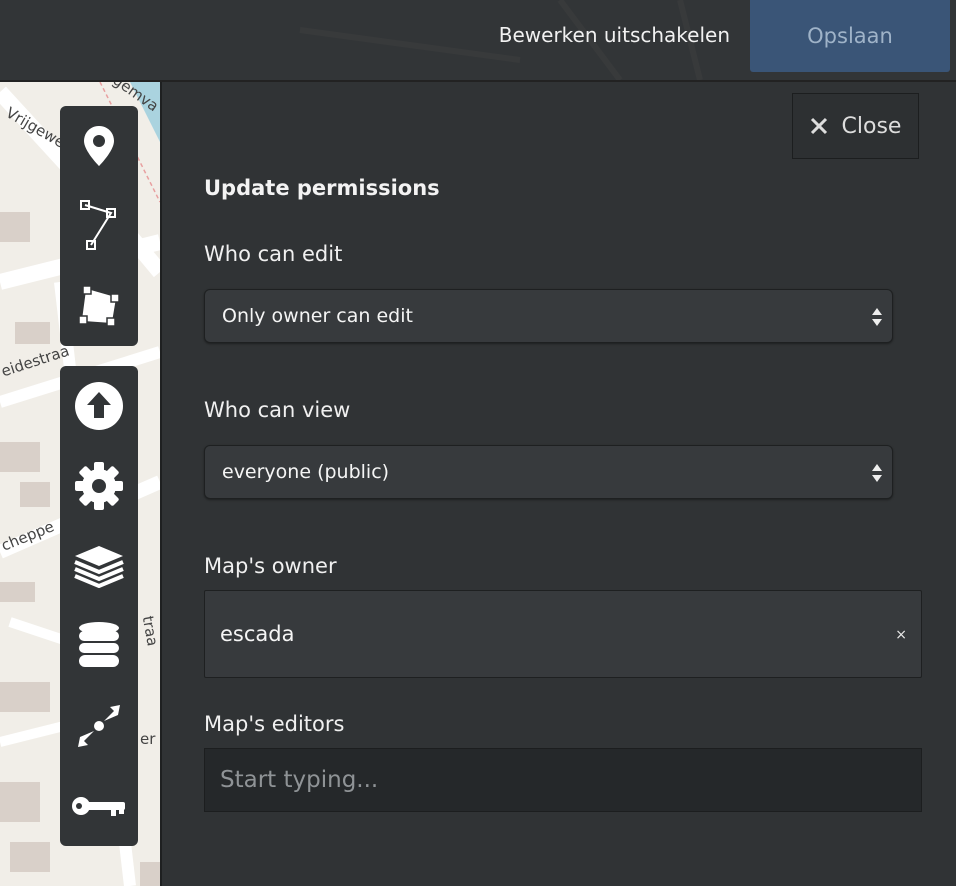 The width and height of the screenshot is (956, 886). I want to click on polyline-icon, so click(98, 225).